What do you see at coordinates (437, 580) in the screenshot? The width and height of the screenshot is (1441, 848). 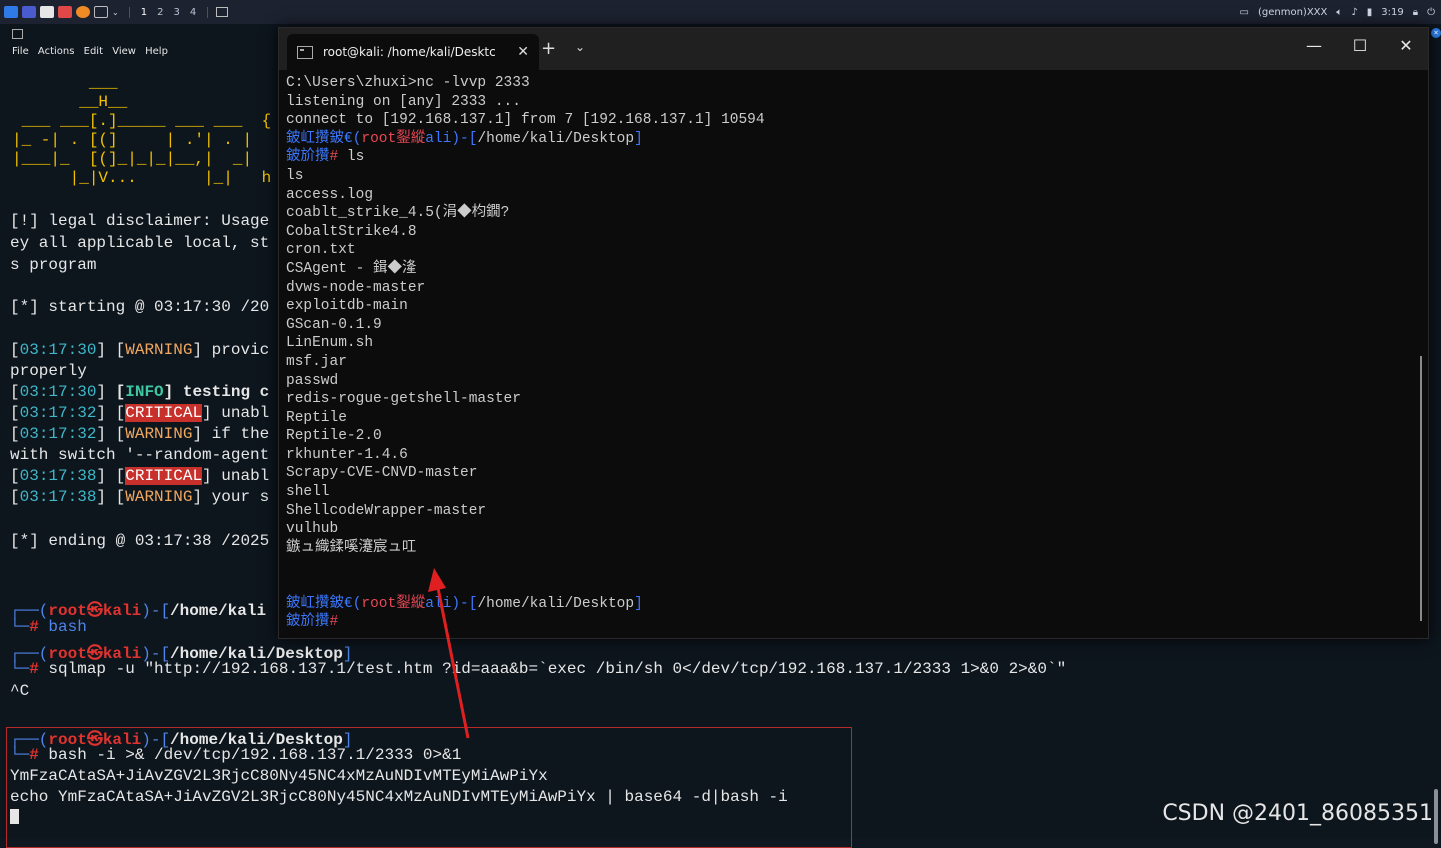 I see `arrow-head` at bounding box center [437, 580].